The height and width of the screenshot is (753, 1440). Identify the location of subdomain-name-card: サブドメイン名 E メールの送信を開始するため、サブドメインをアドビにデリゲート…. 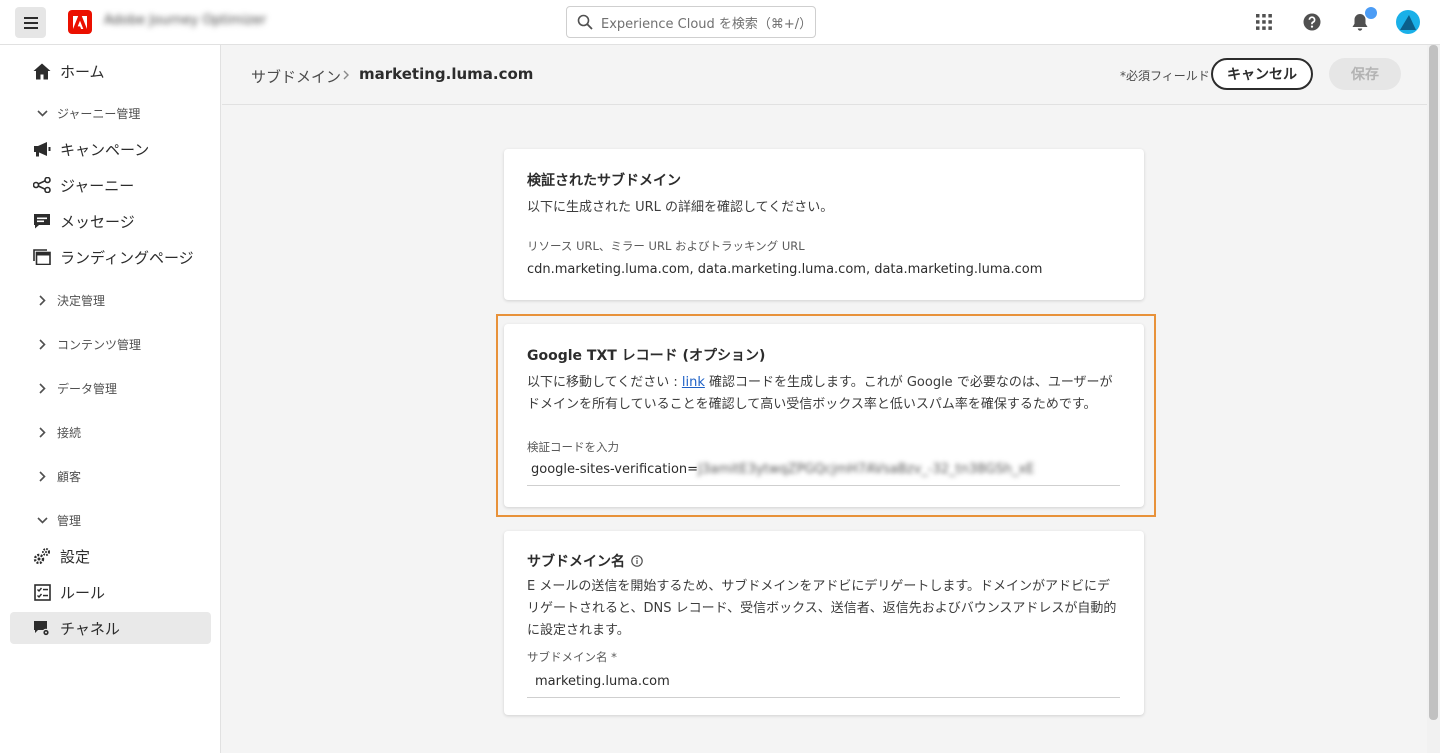
(824, 623).